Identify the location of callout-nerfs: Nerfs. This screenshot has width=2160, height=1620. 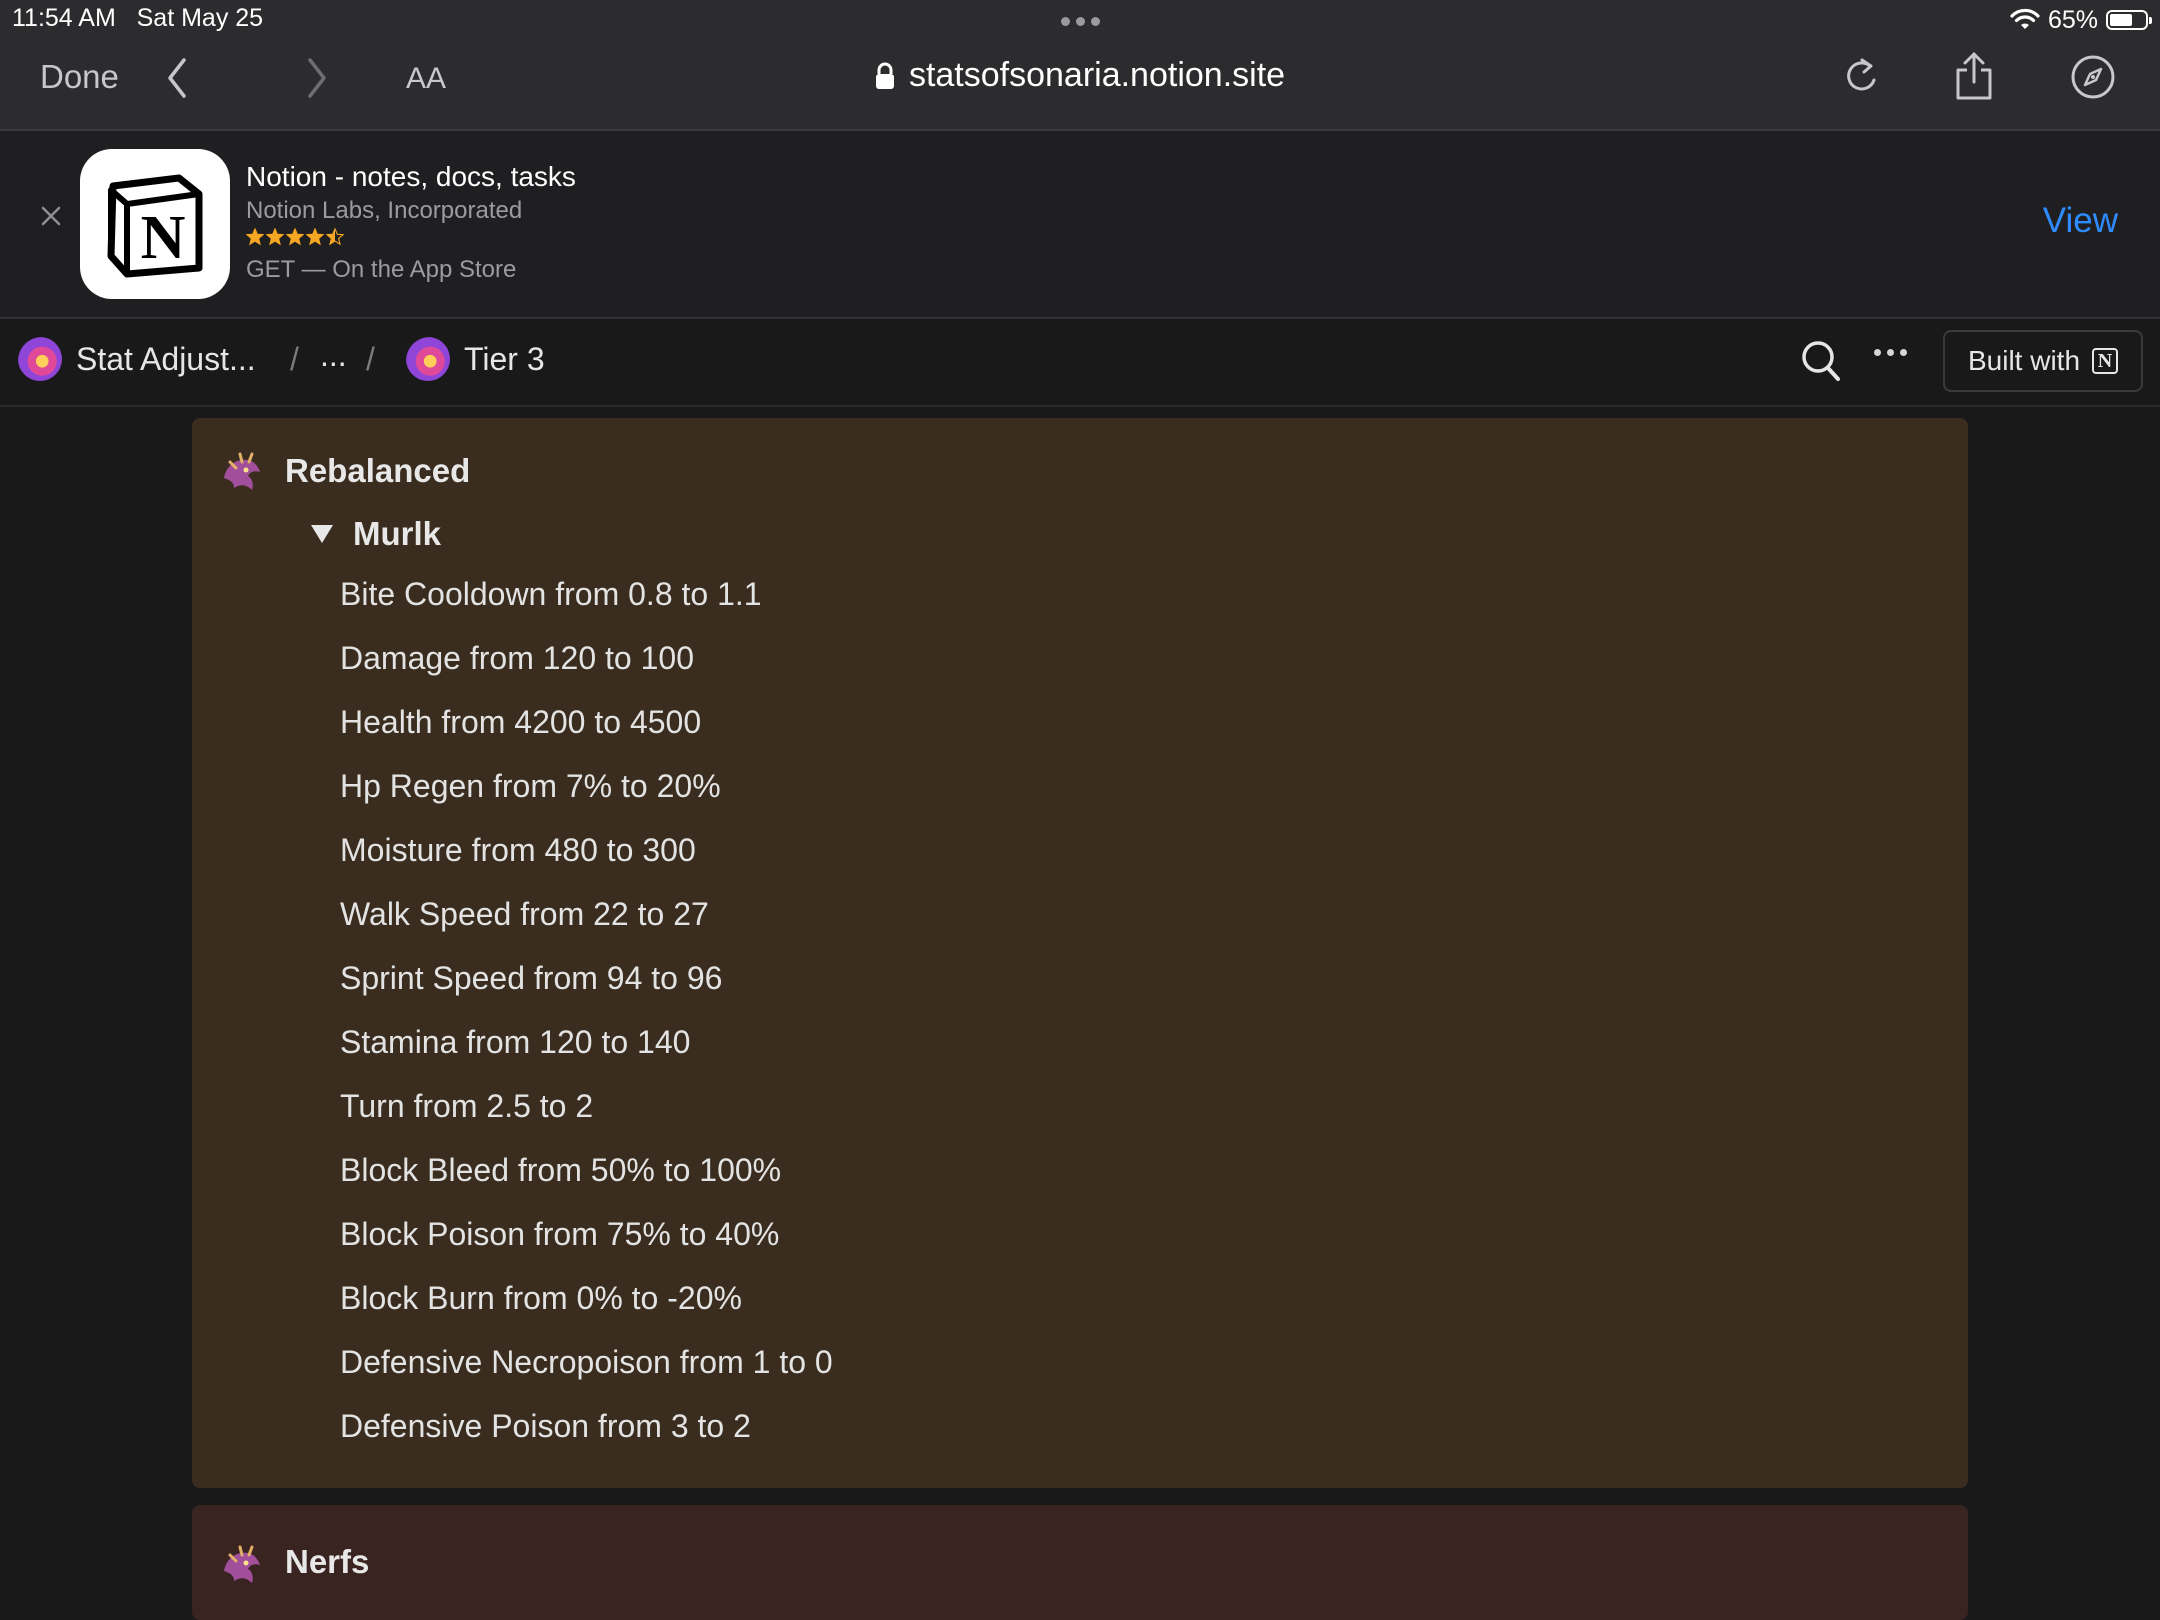
(1080, 1562).